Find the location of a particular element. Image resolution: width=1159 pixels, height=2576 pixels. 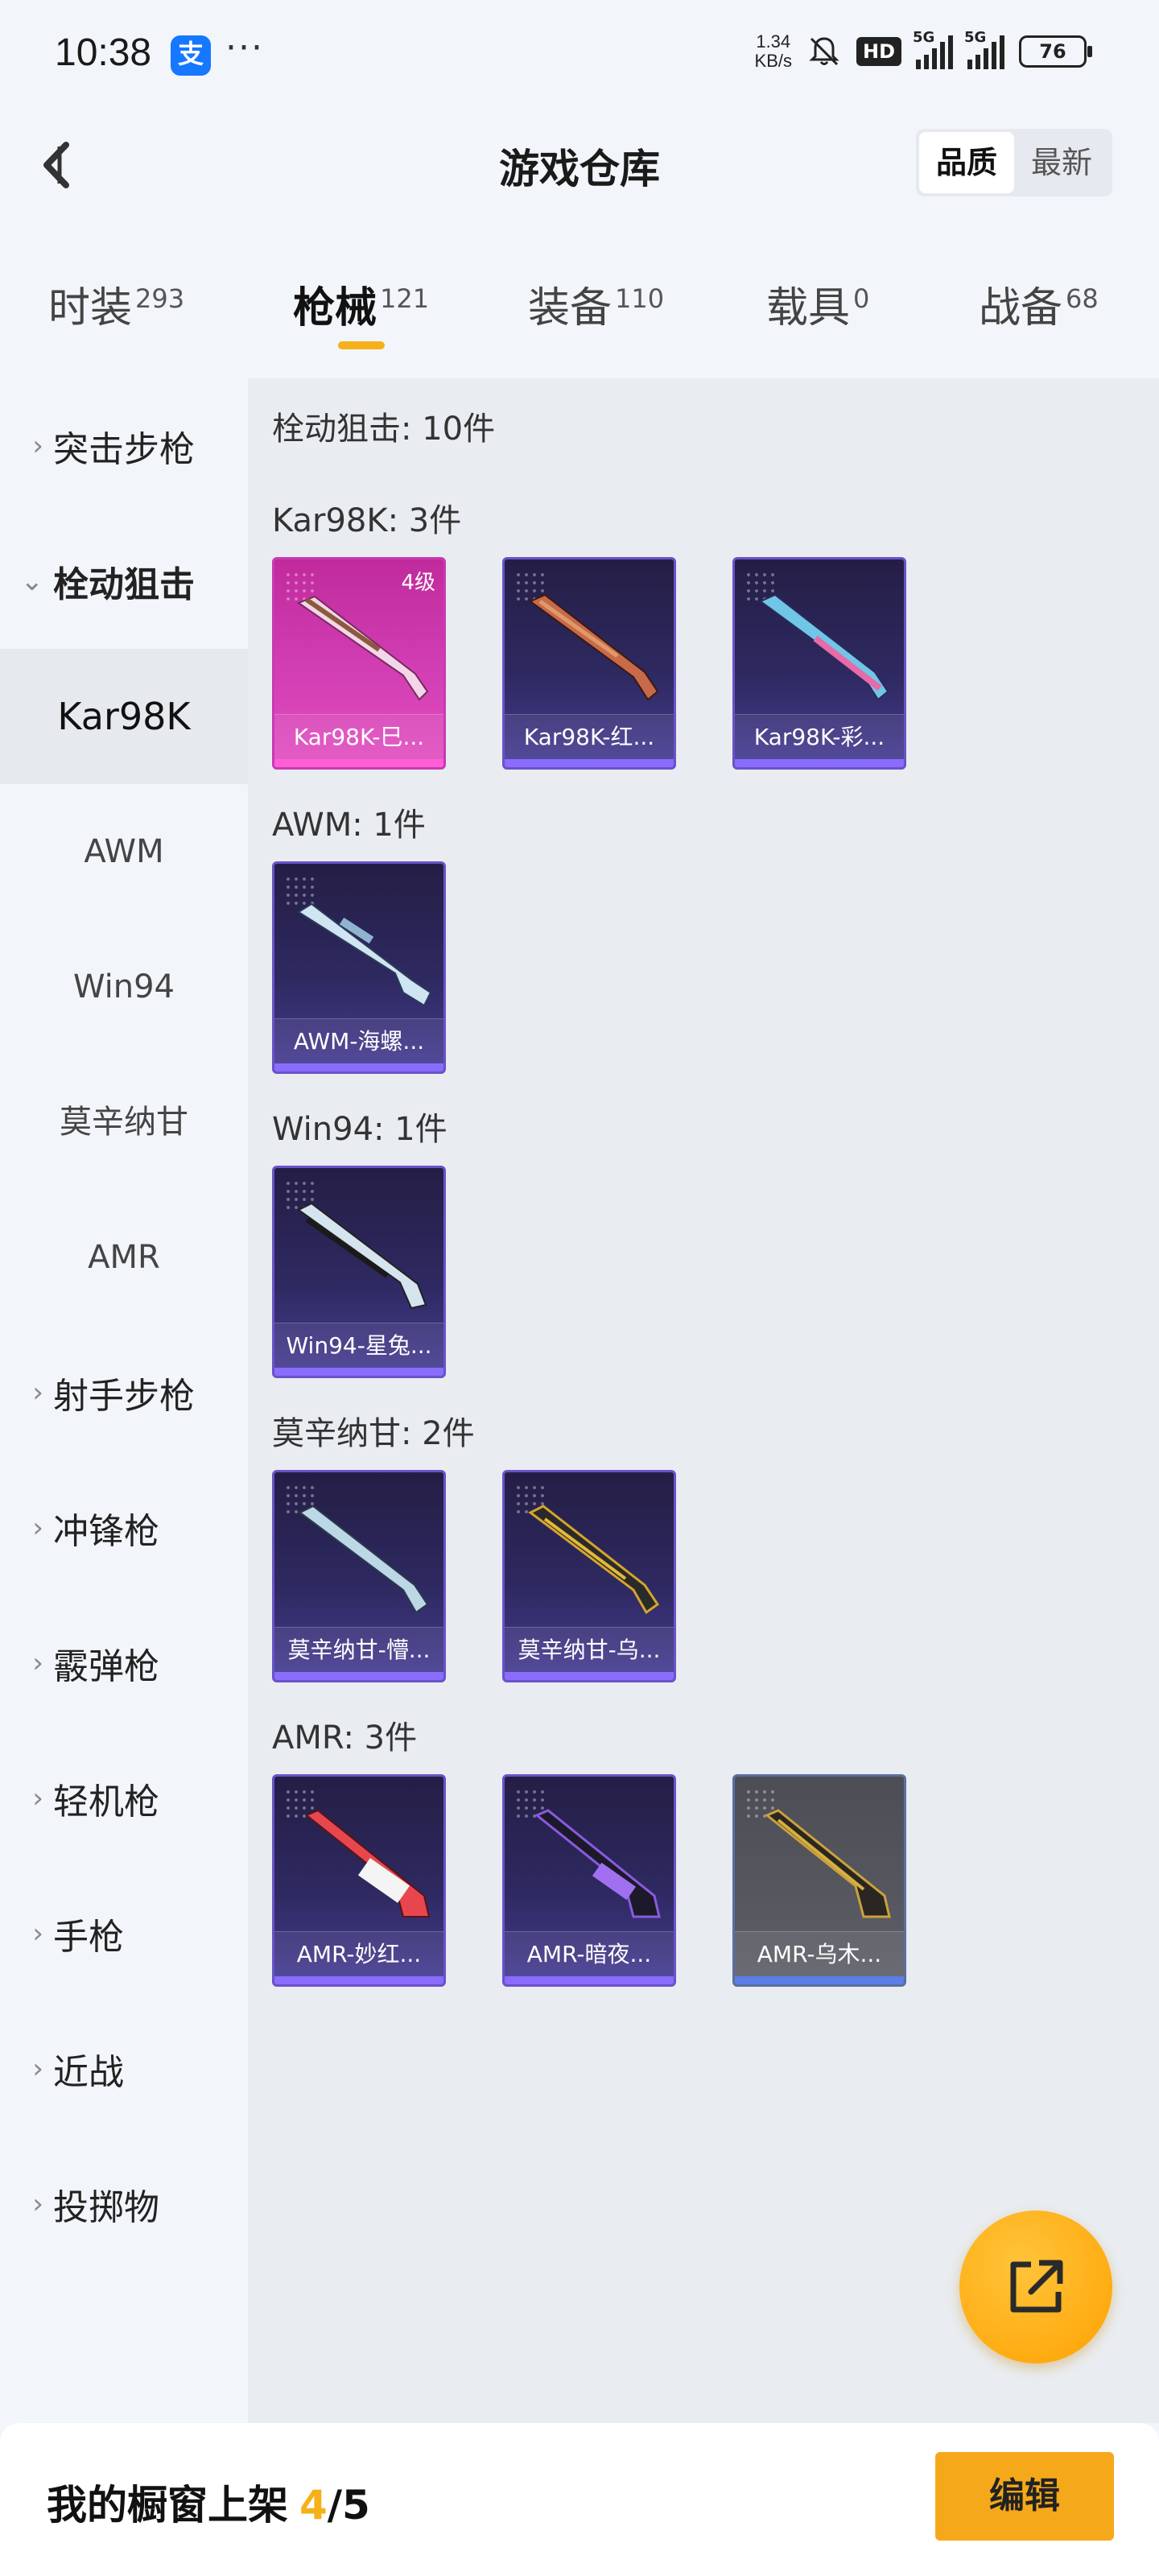

sidebar-subitem-amr: AMR is located at coordinates (124, 1257).